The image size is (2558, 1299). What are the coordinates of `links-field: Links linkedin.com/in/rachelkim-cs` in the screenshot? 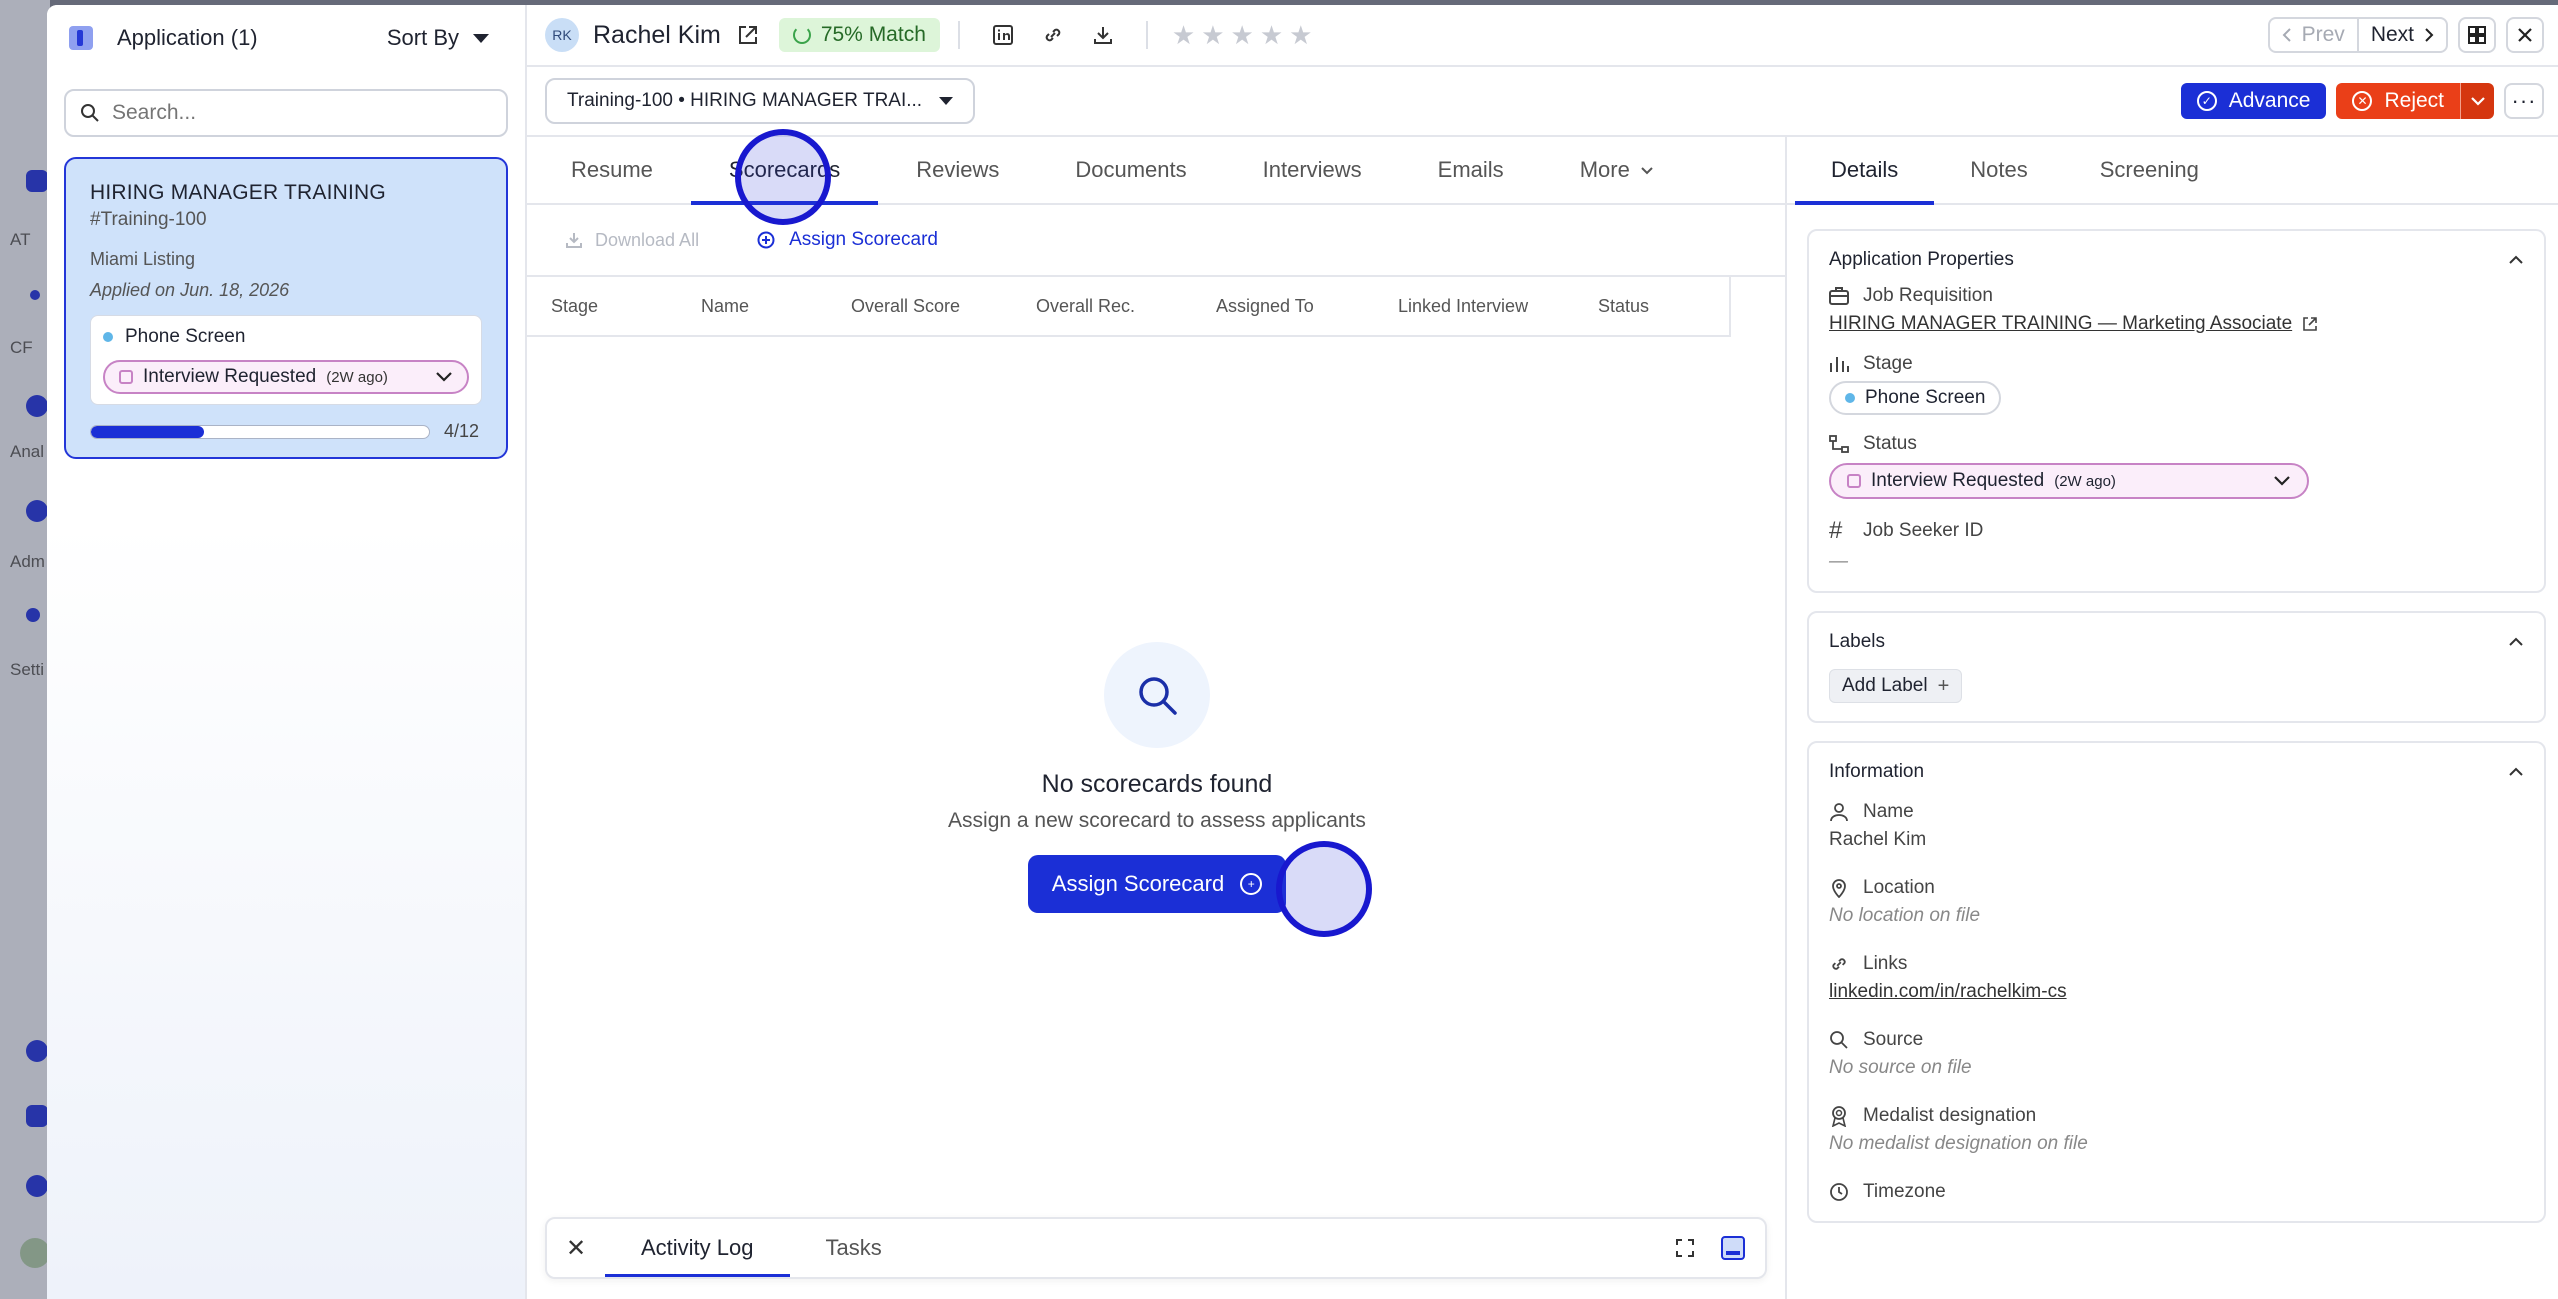 It's located at (2176, 978).